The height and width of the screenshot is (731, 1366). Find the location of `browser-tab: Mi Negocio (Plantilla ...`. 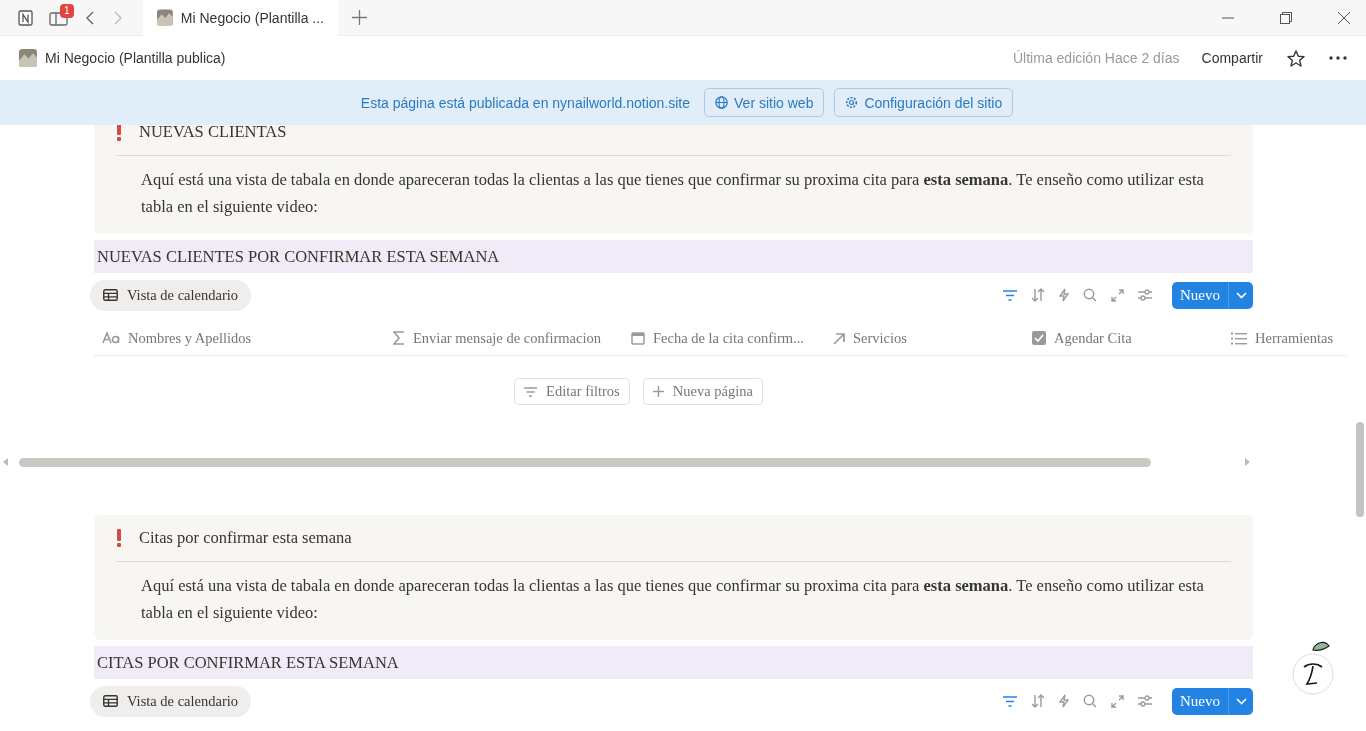

browser-tab: Mi Negocio (Plantilla ... is located at coordinates (240, 18).